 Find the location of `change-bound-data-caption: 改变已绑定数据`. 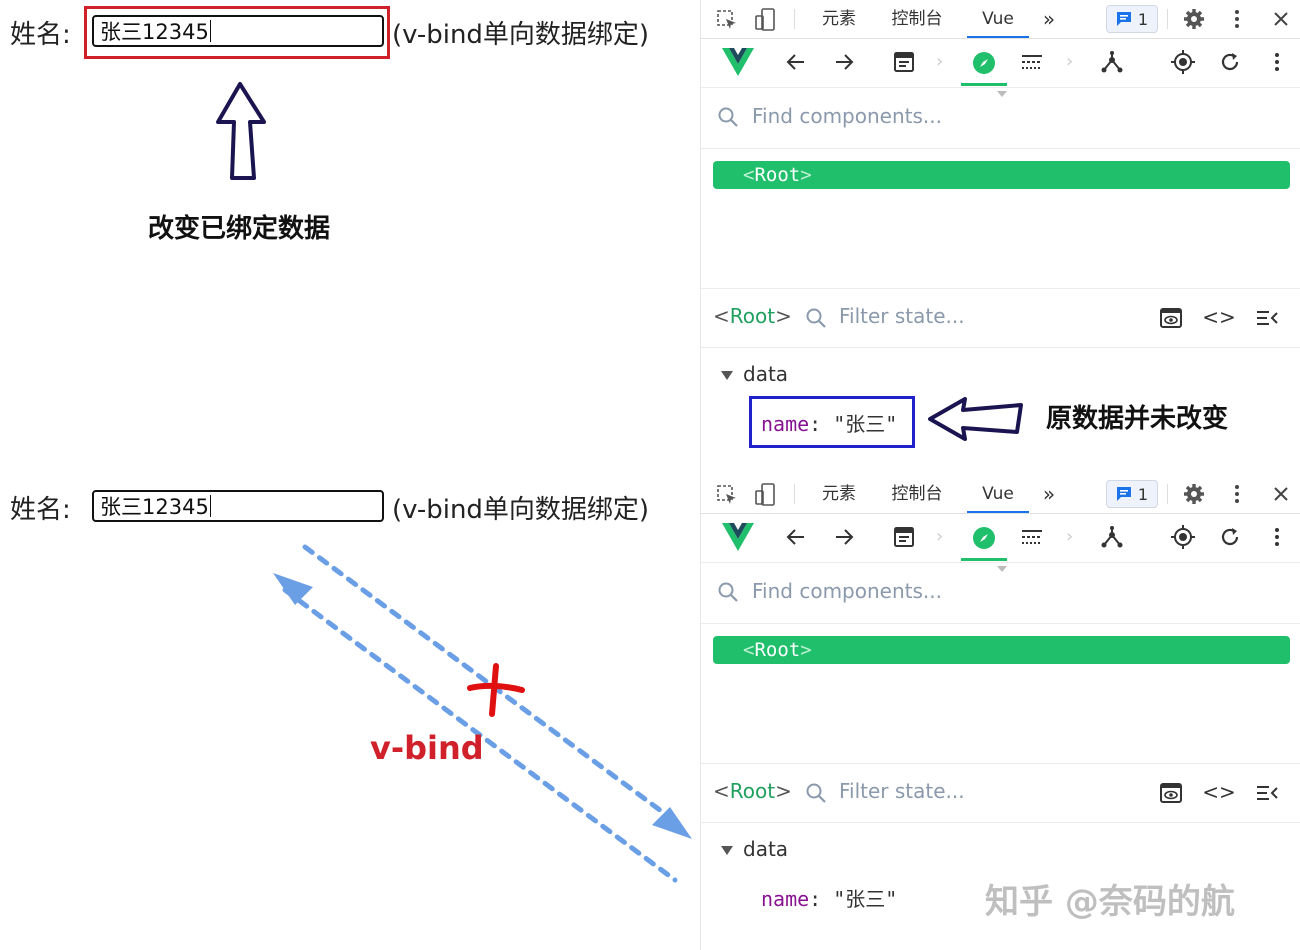

change-bound-data-caption: 改变已绑定数据 is located at coordinates (239, 229).